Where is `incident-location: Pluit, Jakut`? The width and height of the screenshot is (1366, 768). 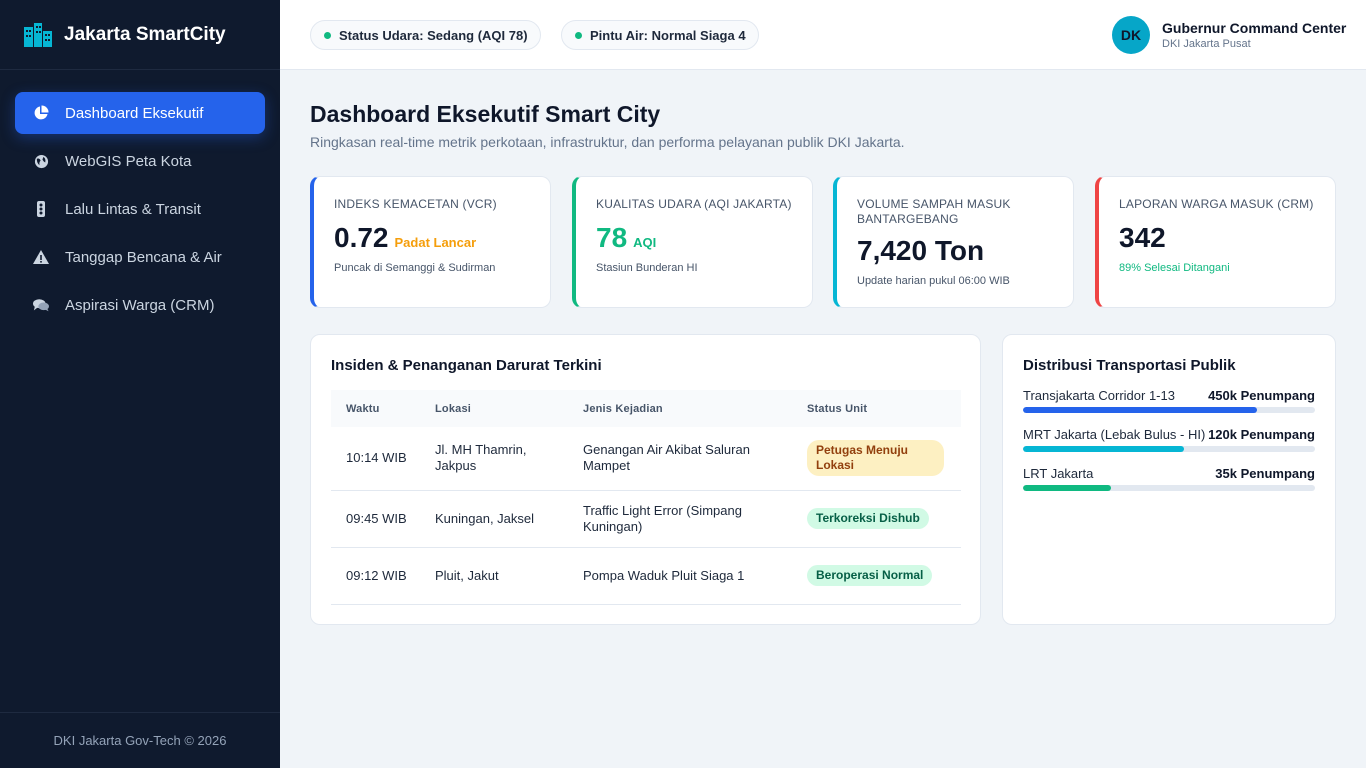 incident-location: Pluit, Jakut is located at coordinates (494, 576).